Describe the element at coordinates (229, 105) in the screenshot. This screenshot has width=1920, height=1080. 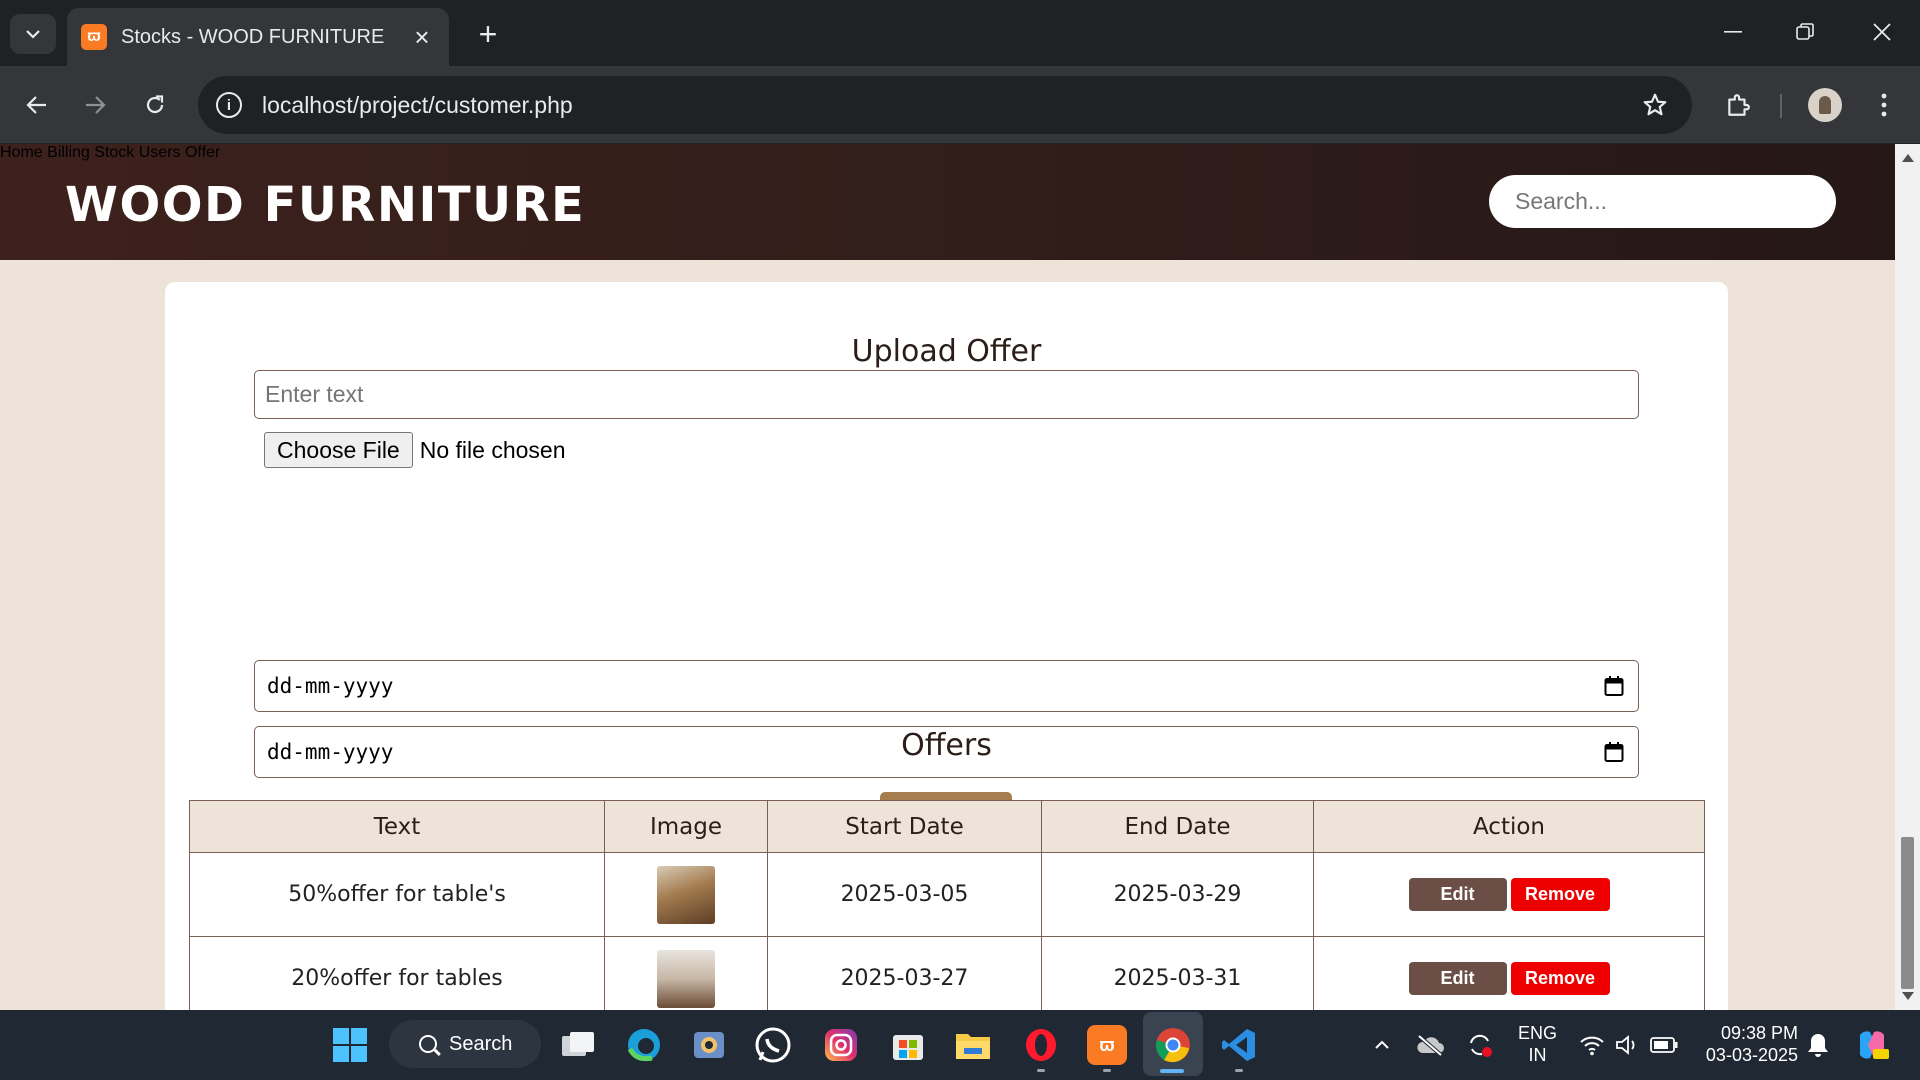
I see `site-info-icon: i` at that location.